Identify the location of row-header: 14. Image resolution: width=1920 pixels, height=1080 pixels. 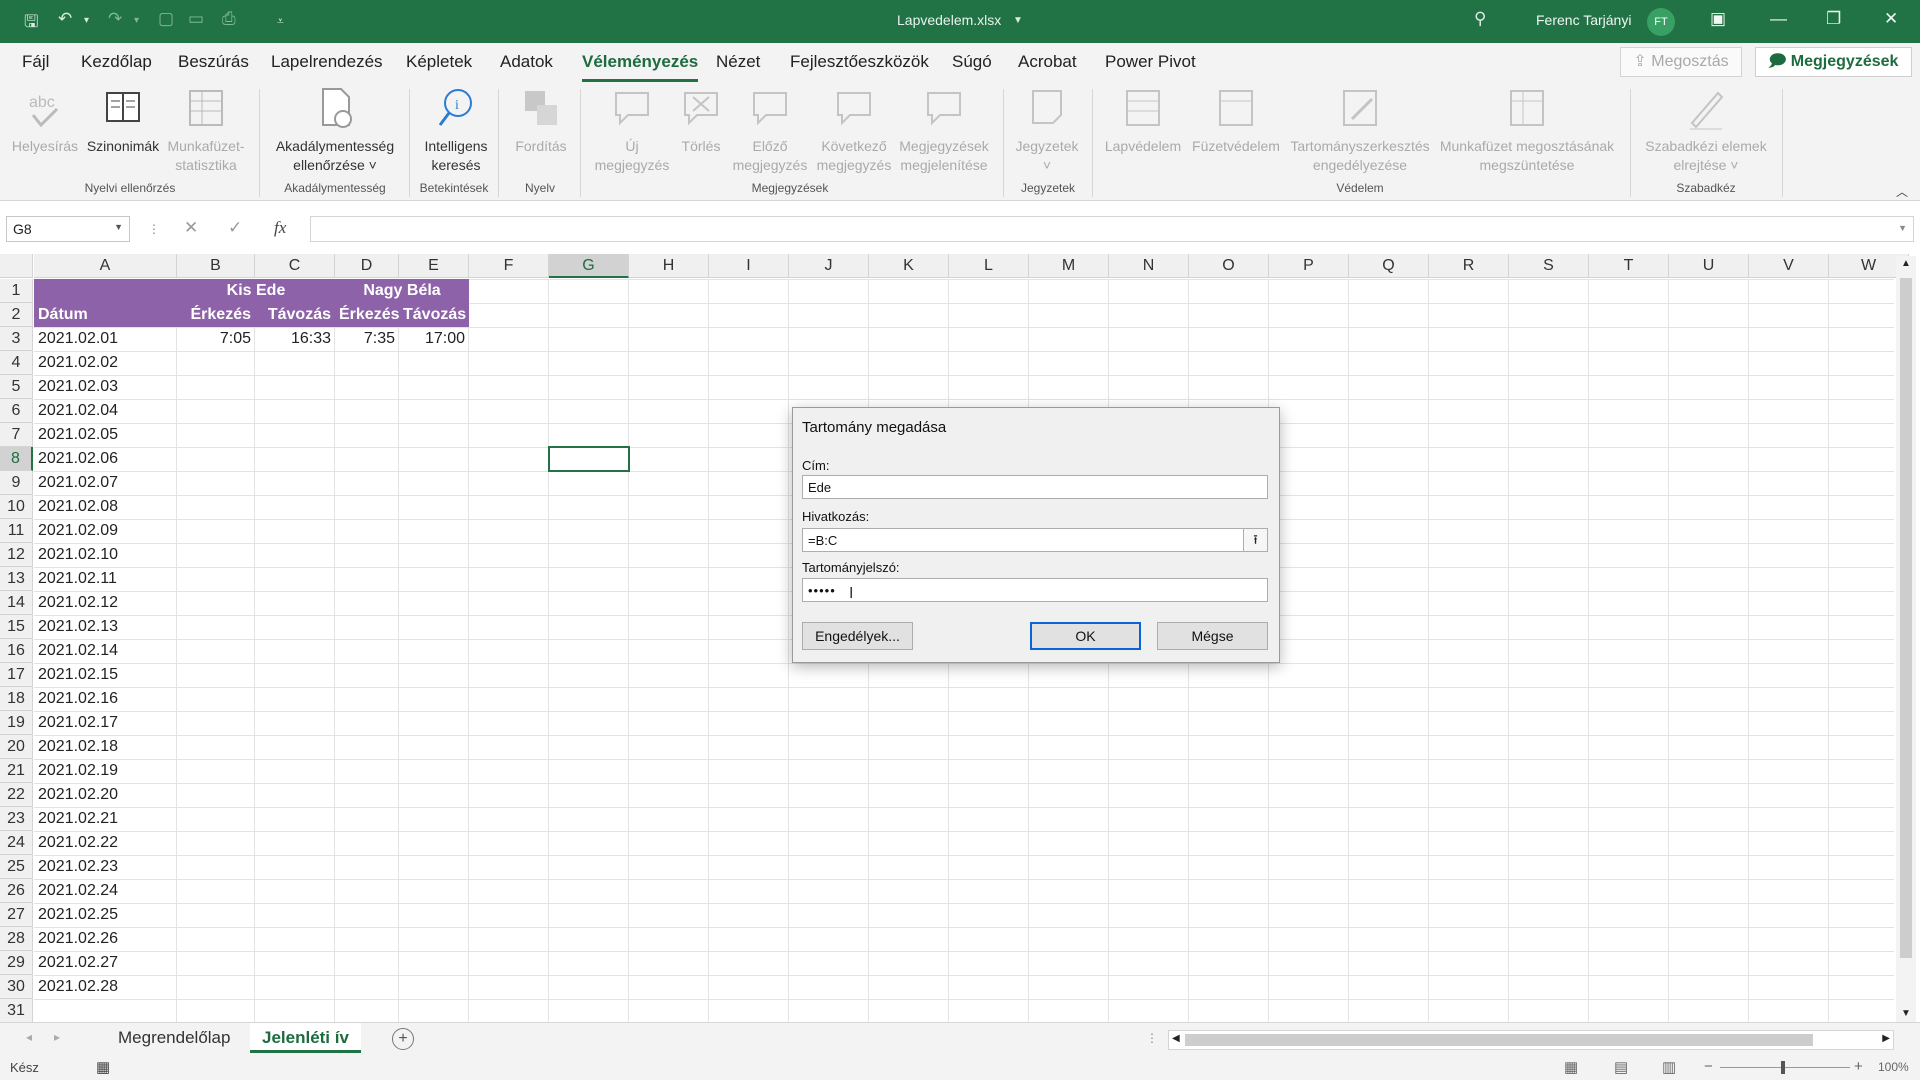
(16, 603).